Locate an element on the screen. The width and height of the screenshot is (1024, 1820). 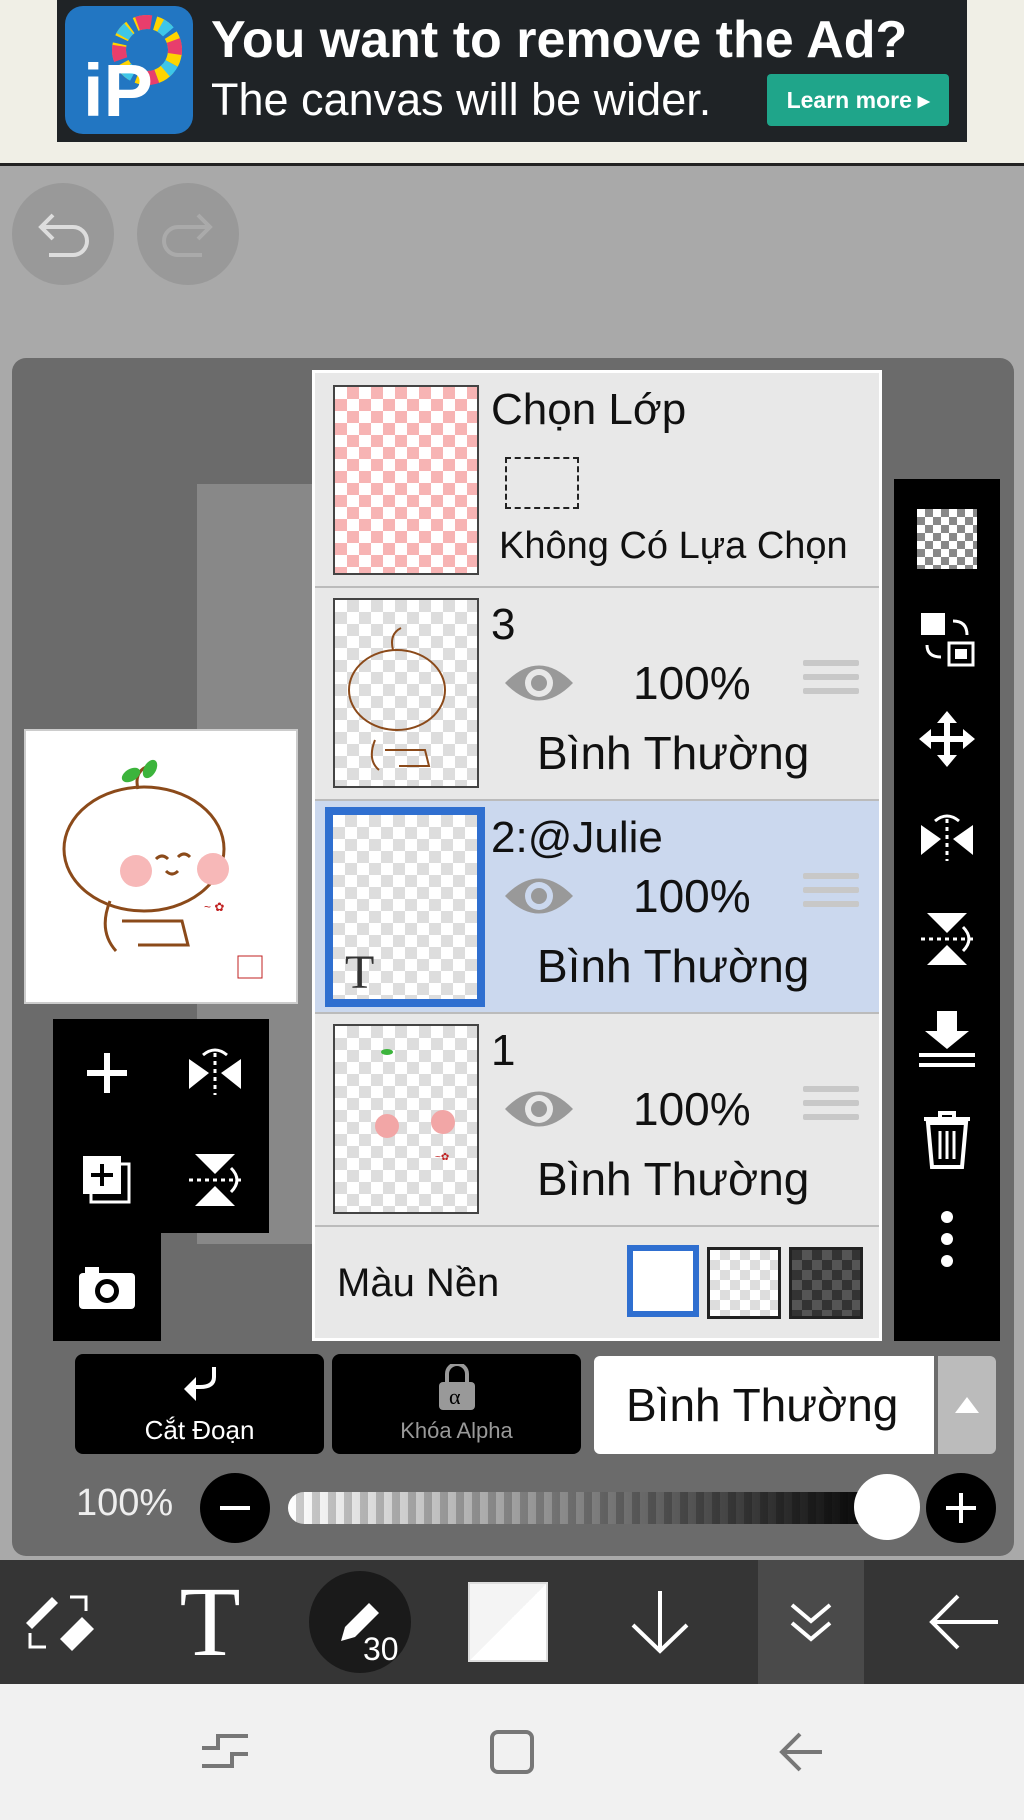
flip-vertical-right-button is located at coordinates (947, 939).